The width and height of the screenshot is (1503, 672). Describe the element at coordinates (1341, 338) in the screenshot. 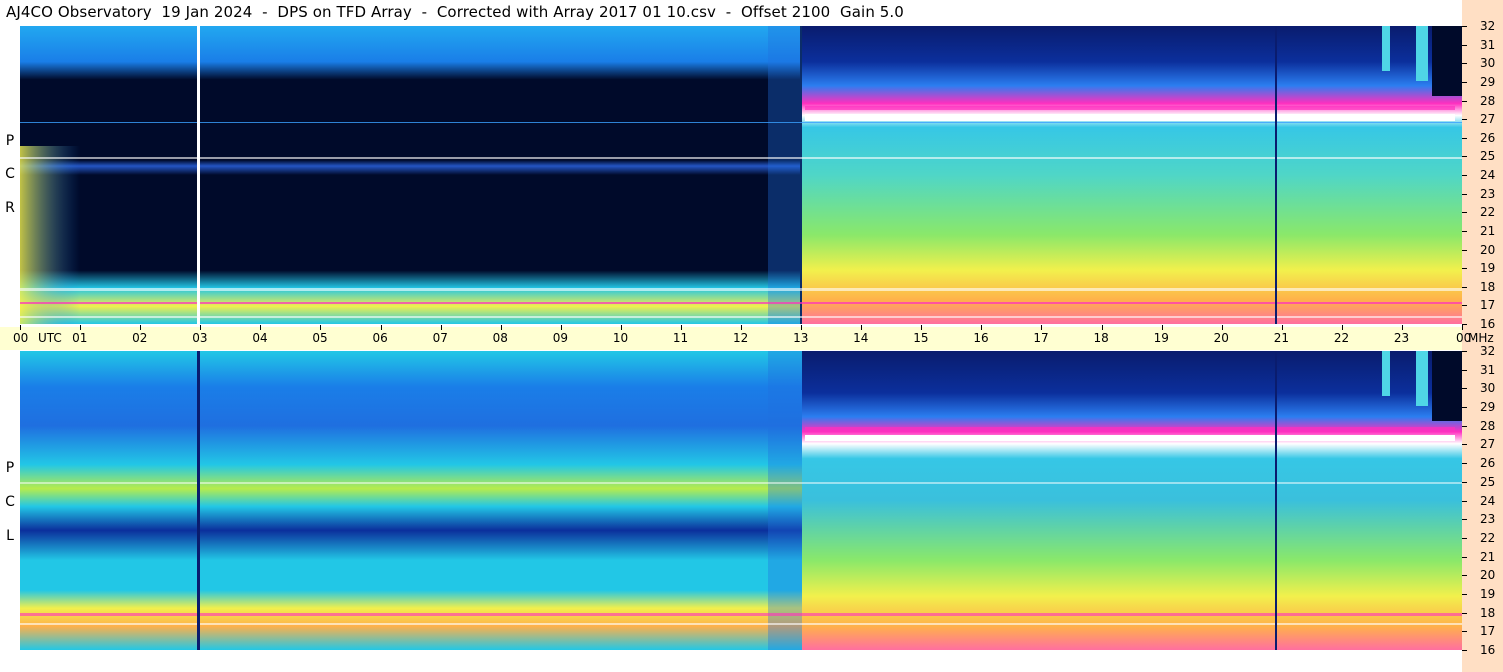

I see `utc-tick-label: 22` at that location.